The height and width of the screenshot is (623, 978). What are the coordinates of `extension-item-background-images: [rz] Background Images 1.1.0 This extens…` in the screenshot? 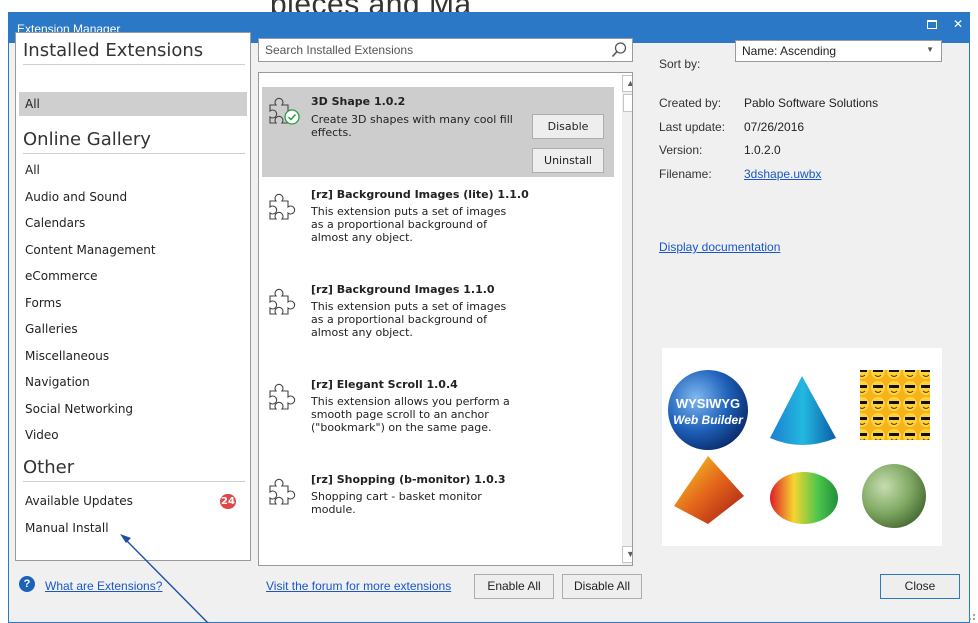 It's located at (438, 318).